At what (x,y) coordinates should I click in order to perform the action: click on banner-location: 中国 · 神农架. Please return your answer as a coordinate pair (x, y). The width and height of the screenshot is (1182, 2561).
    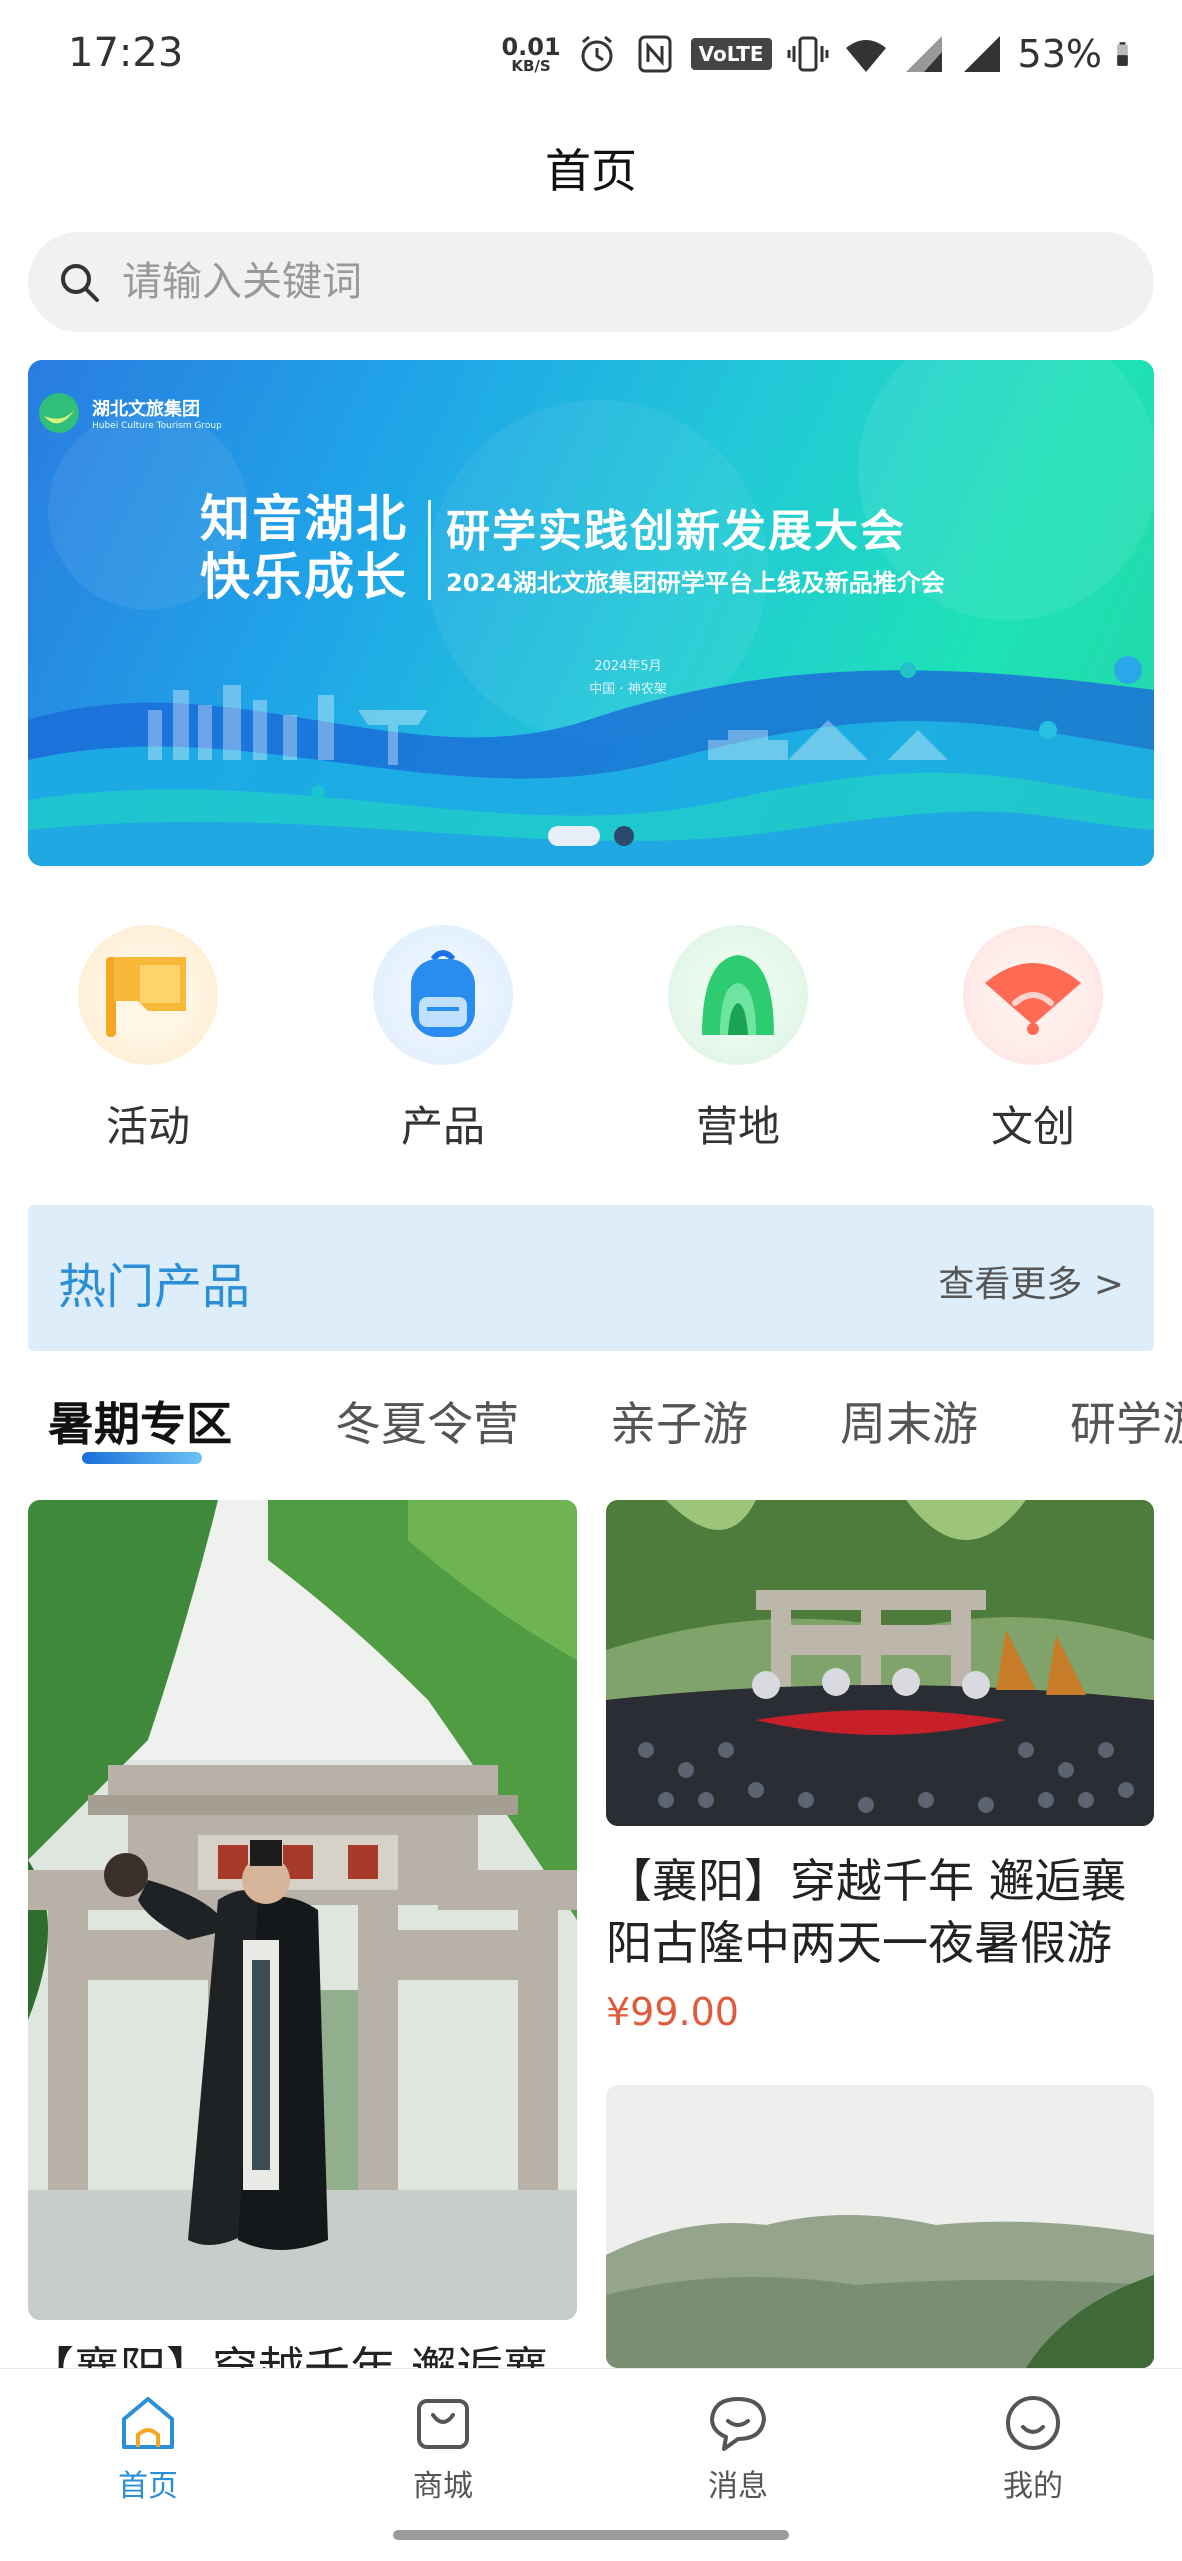
    Looking at the image, I should click on (628, 689).